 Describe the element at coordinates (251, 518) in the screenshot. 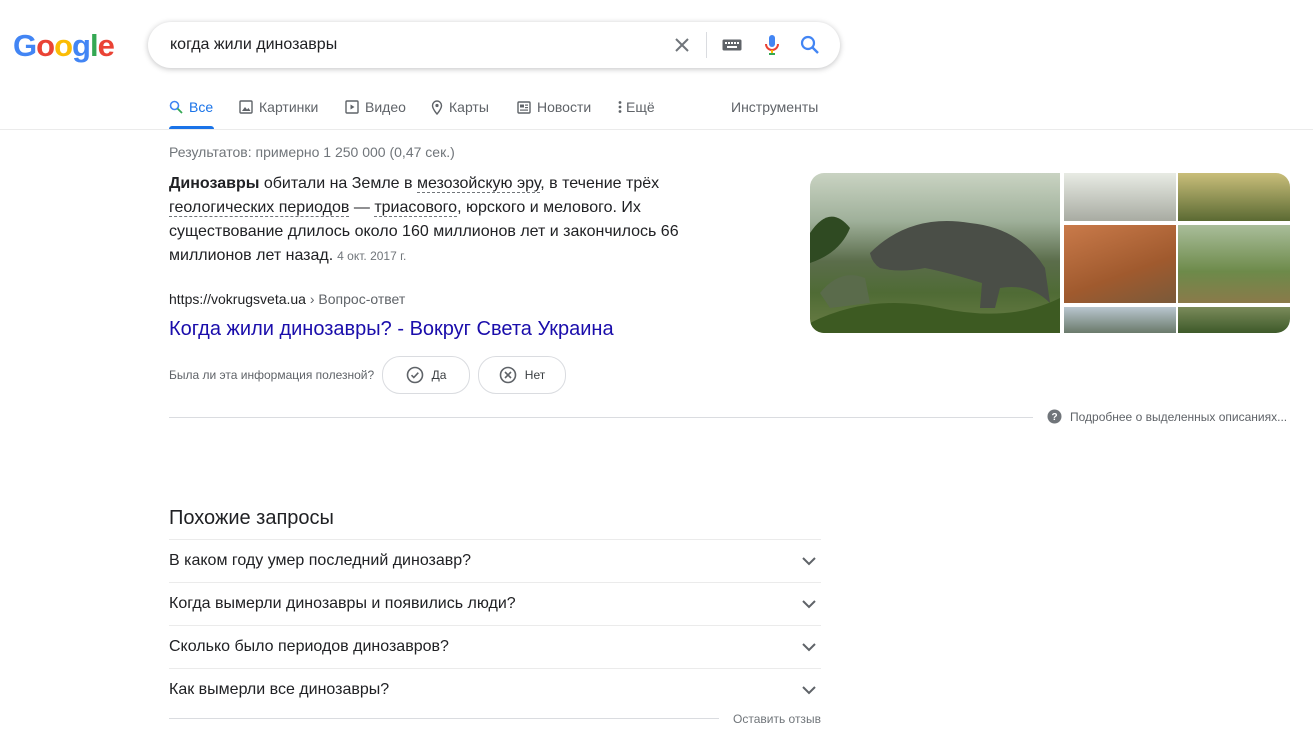

I see `related-searches-title: Похожие запросы` at that location.